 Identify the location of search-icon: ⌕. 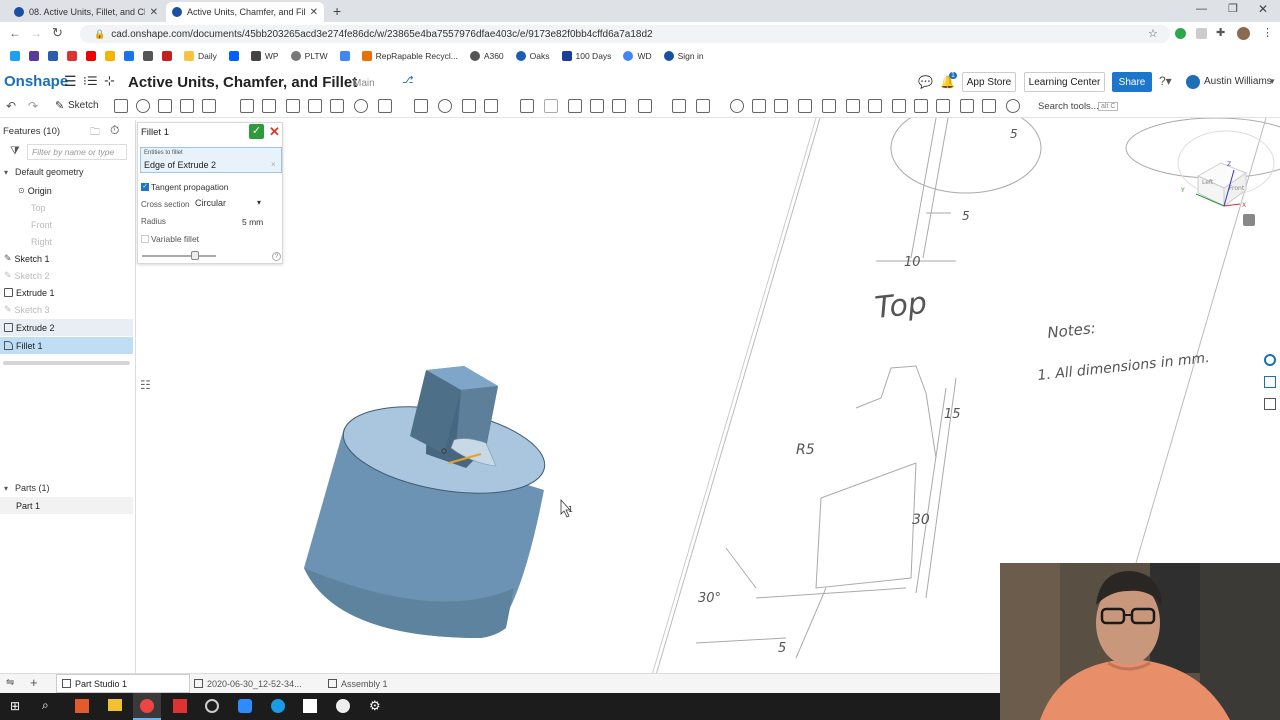
(45, 705).